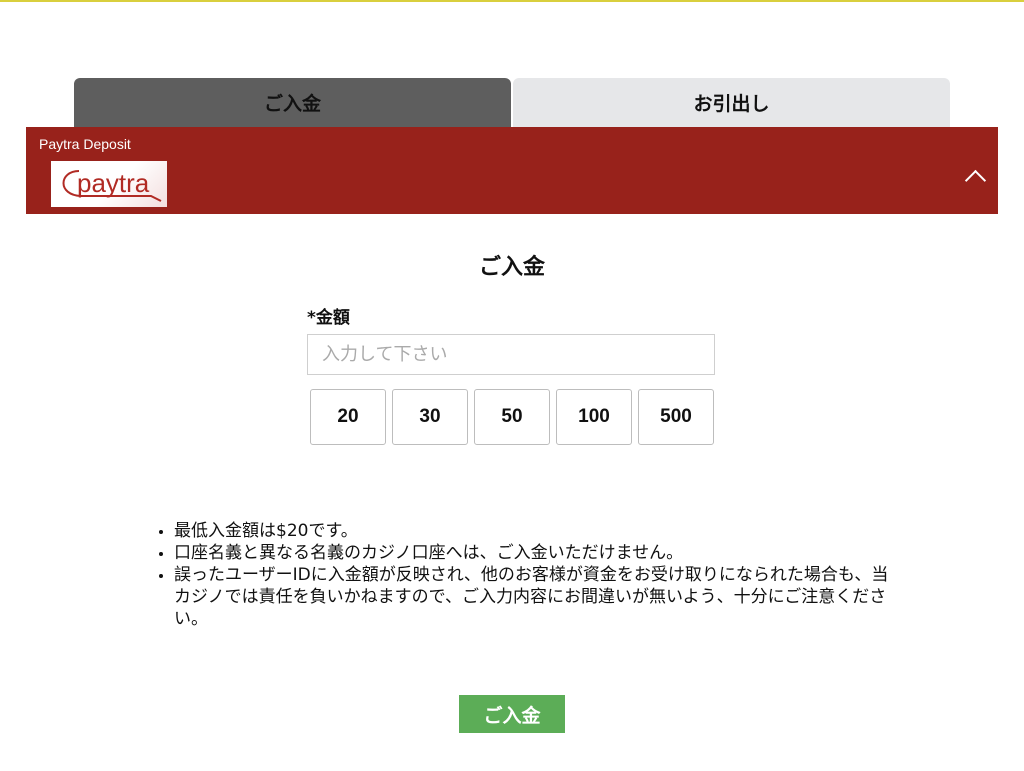  I want to click on amount-presets: 20 30 50 100 500, so click(512, 417).